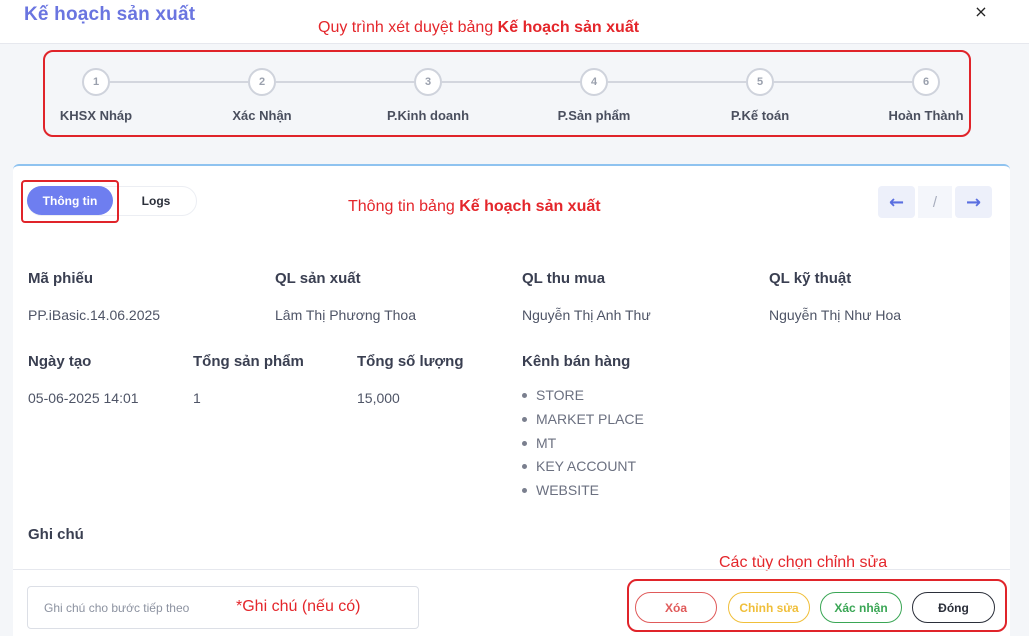 The width and height of the screenshot is (1029, 636). Describe the element at coordinates (530, 206) in the screenshot. I see `info-annotation-bold: Kế hoạch sản xuất` at that location.